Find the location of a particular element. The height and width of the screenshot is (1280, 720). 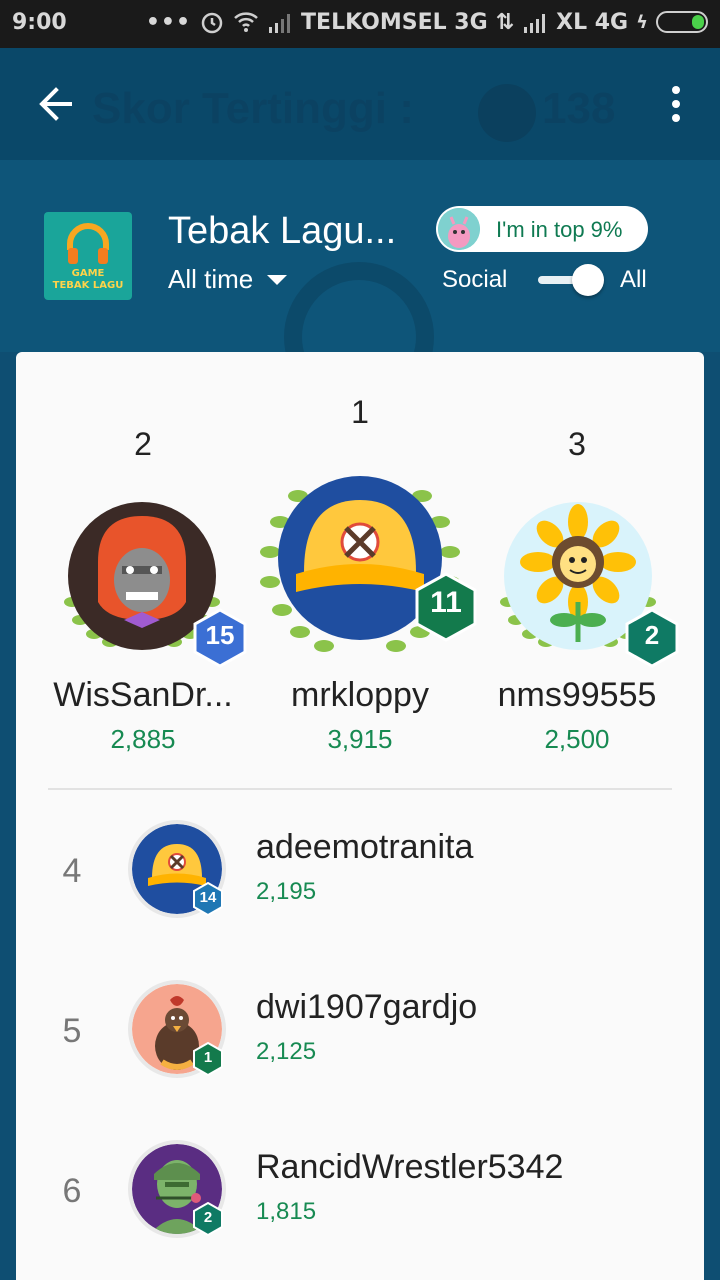

row-player-score: 2,195 is located at coordinates (286, 891).